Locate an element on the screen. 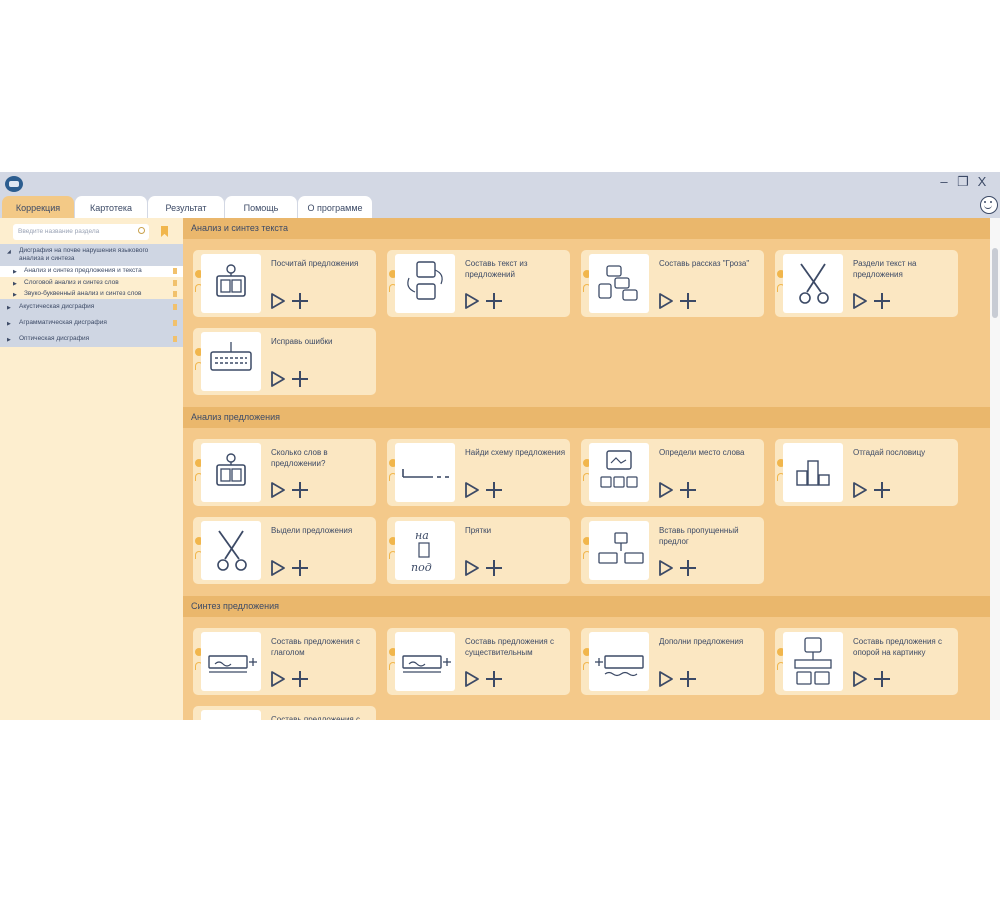  bookmark-icon is located at coordinates (164, 231).